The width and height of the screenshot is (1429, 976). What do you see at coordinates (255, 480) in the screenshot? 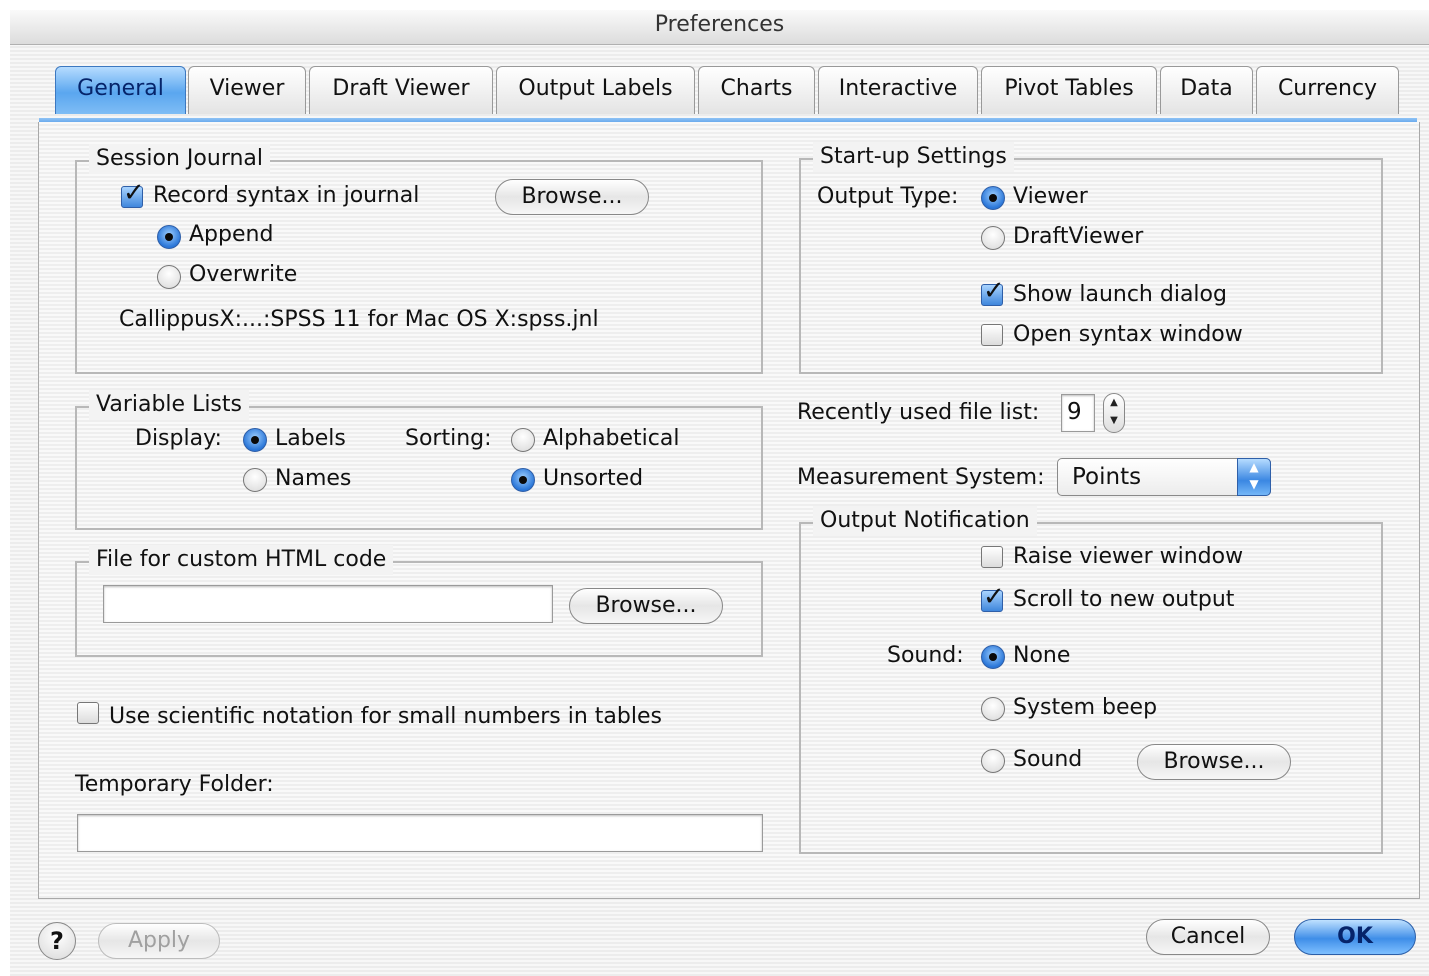
I see `names-radio` at bounding box center [255, 480].